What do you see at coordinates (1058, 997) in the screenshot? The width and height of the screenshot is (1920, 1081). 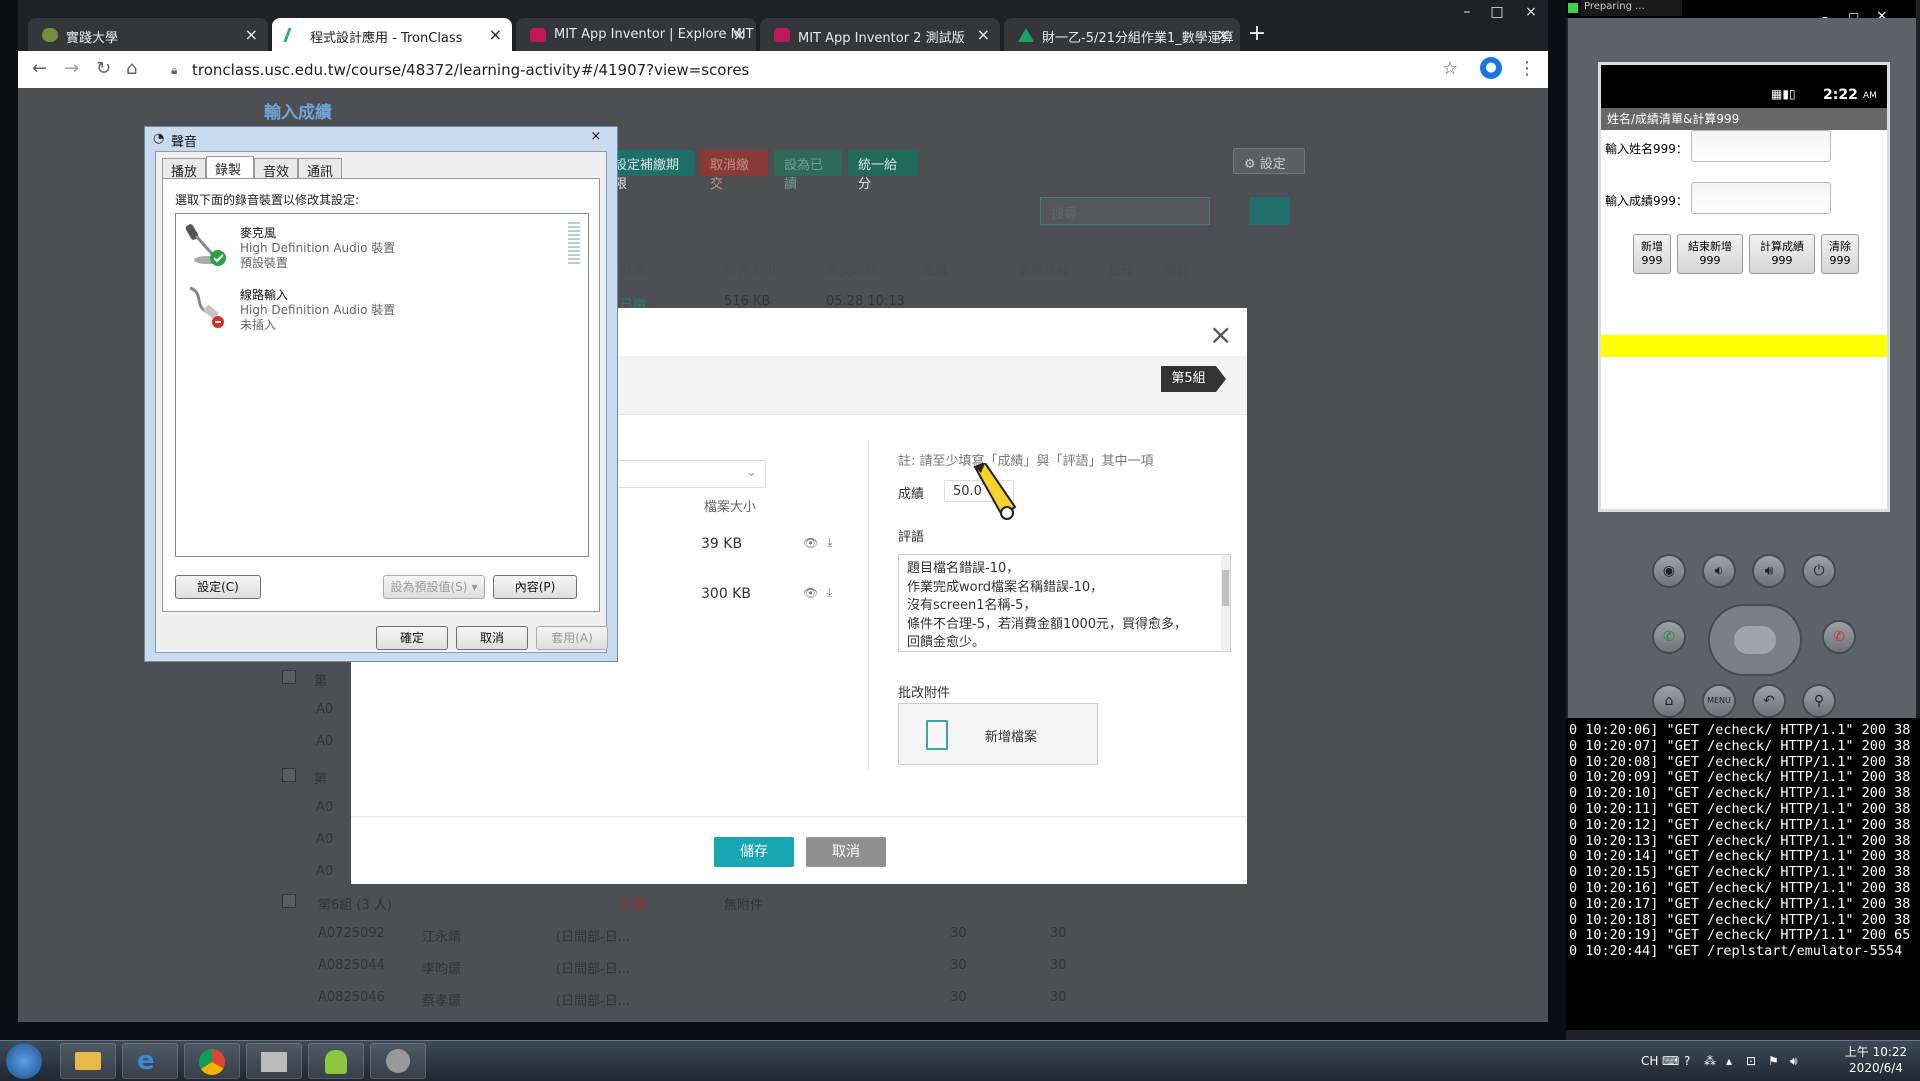 I see `member-final: 30` at bounding box center [1058, 997].